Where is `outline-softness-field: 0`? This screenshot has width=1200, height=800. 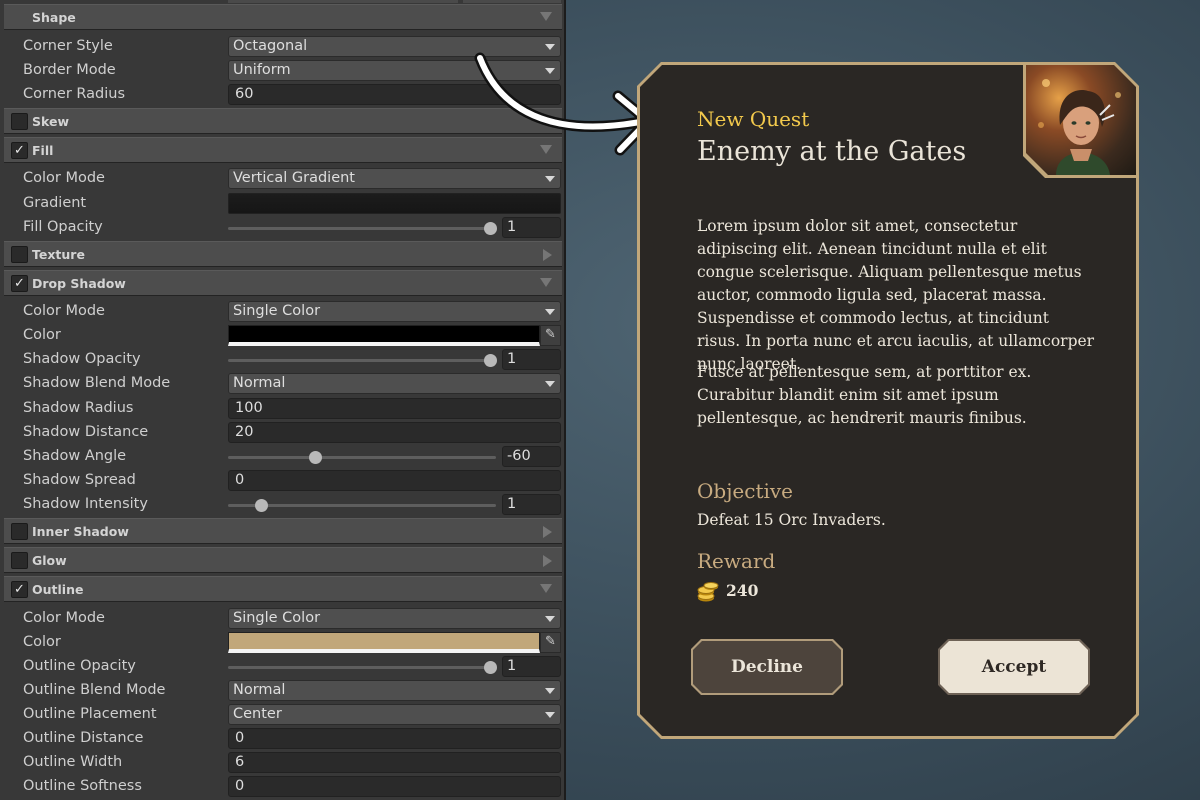 outline-softness-field: 0 is located at coordinates (394, 786).